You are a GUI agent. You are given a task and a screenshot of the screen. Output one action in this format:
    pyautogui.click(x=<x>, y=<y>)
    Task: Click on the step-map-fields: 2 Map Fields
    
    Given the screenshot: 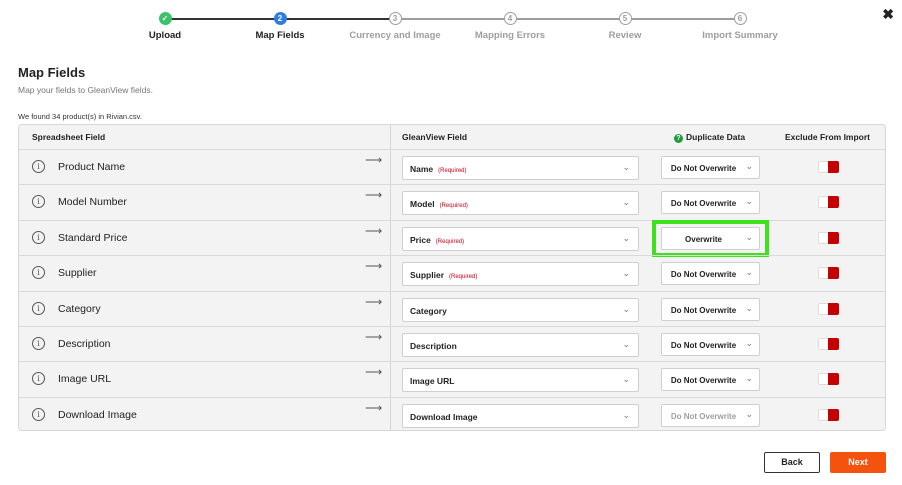 What is the action you would take?
    pyautogui.click(x=280, y=26)
    